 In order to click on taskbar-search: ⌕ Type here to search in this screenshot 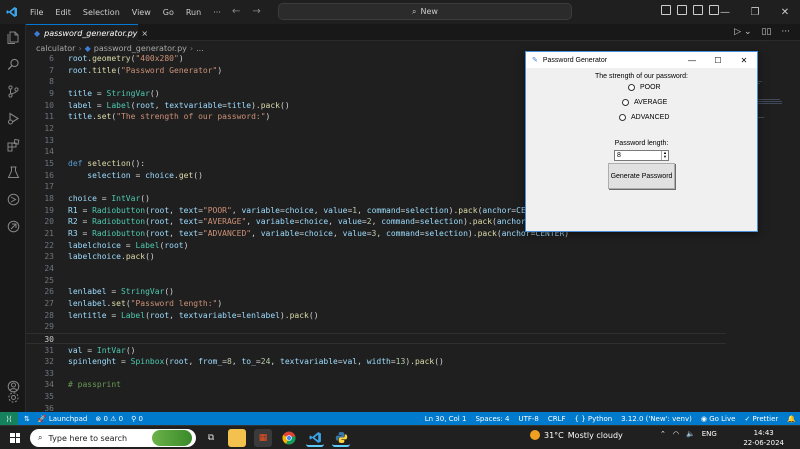, I will do `click(113, 438)`.